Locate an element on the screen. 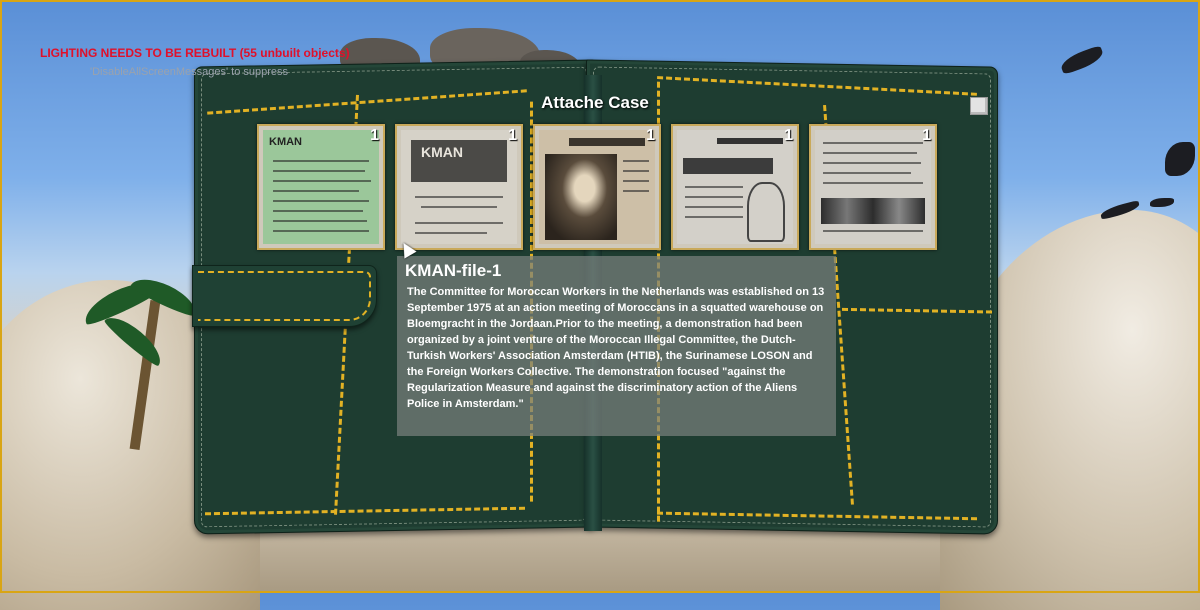 This screenshot has width=1200, height=610. screen-messages-hint: 'DisableAllScreenMessages' to suppress is located at coordinates (189, 72).